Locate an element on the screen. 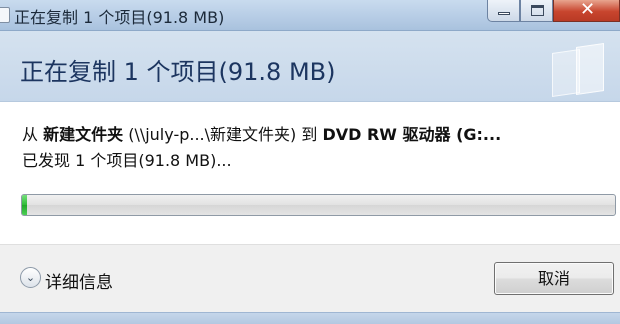 The height and width of the screenshot is (324, 620). cancel-button: 取消 is located at coordinates (554, 278).